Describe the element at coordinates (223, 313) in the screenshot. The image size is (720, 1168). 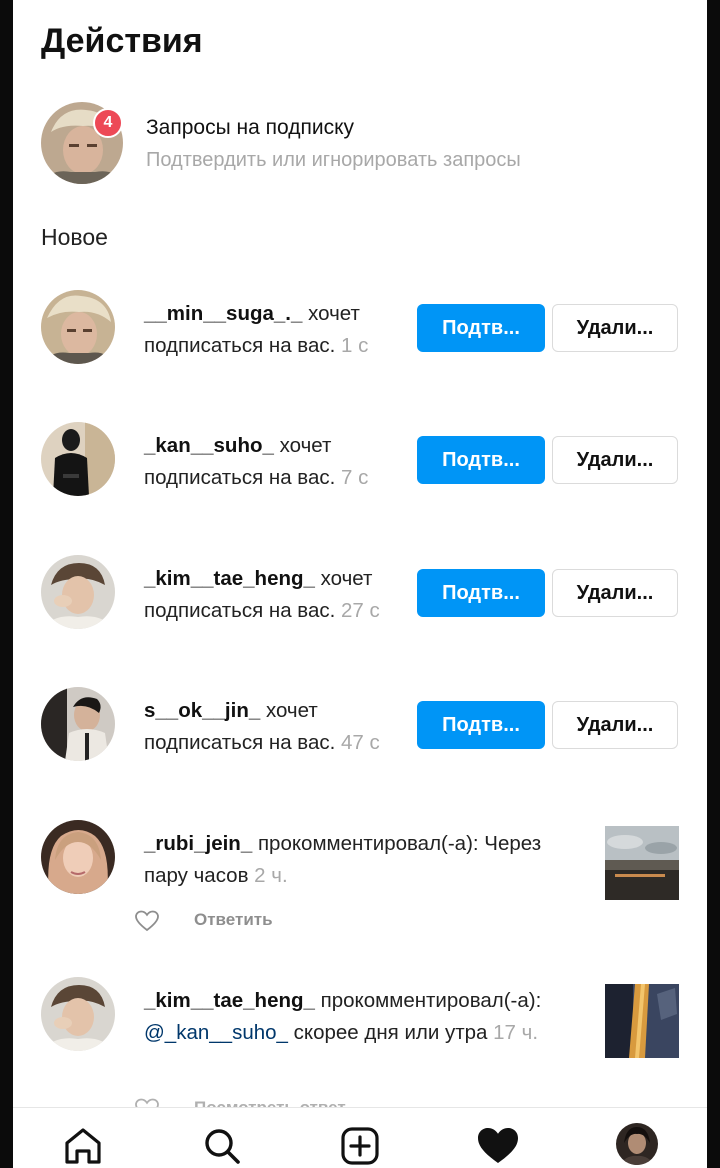
I see `username-link: __min__suga_._` at that location.